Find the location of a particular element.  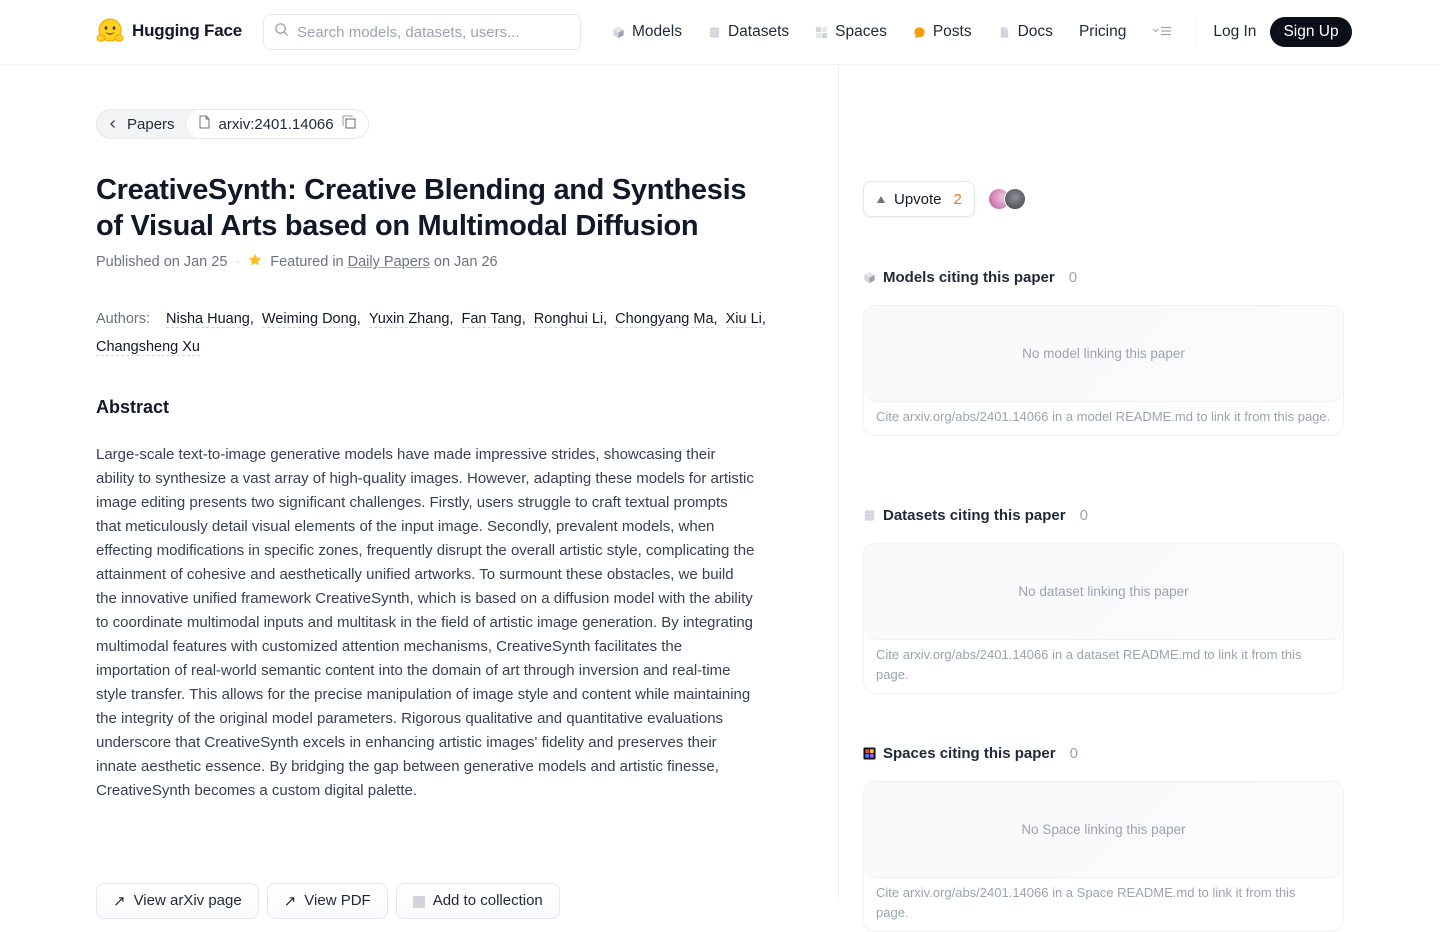

author-link: Changsheng Xu is located at coordinates (148, 347).